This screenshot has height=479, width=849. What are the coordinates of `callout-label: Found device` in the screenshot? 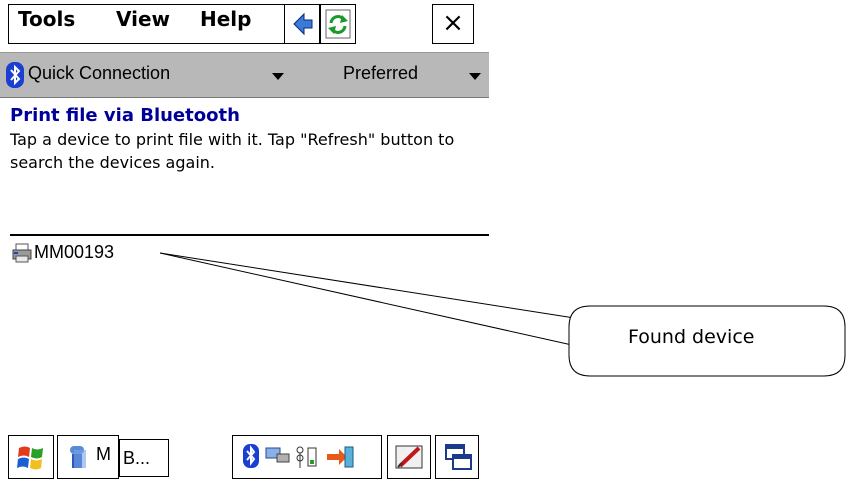 It's located at (691, 337).